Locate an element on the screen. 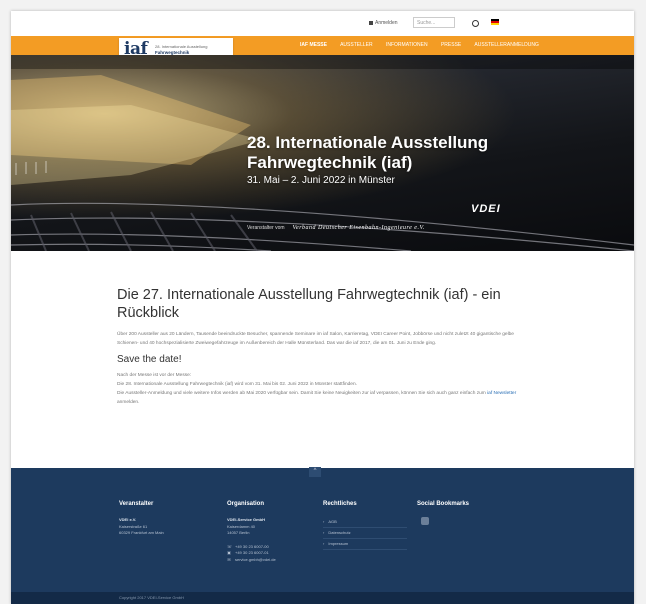 This screenshot has height=604, width=646. footer-heading-social: Social Bookmarks is located at coordinates (443, 504).